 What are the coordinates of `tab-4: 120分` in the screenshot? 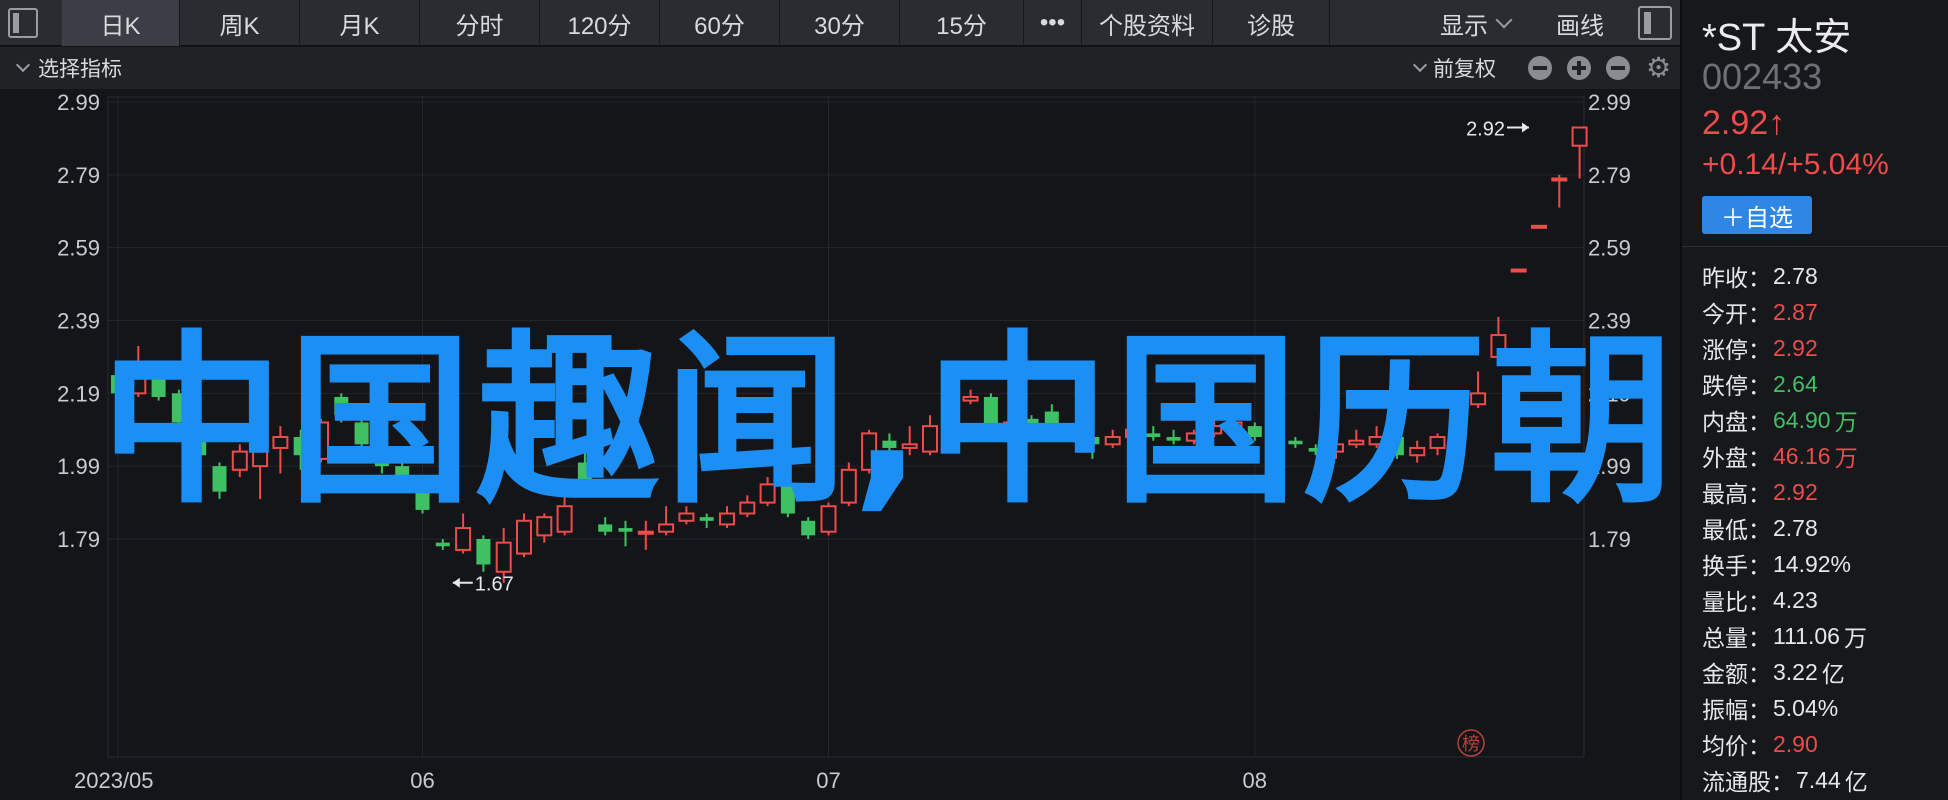 It's located at (600, 23).